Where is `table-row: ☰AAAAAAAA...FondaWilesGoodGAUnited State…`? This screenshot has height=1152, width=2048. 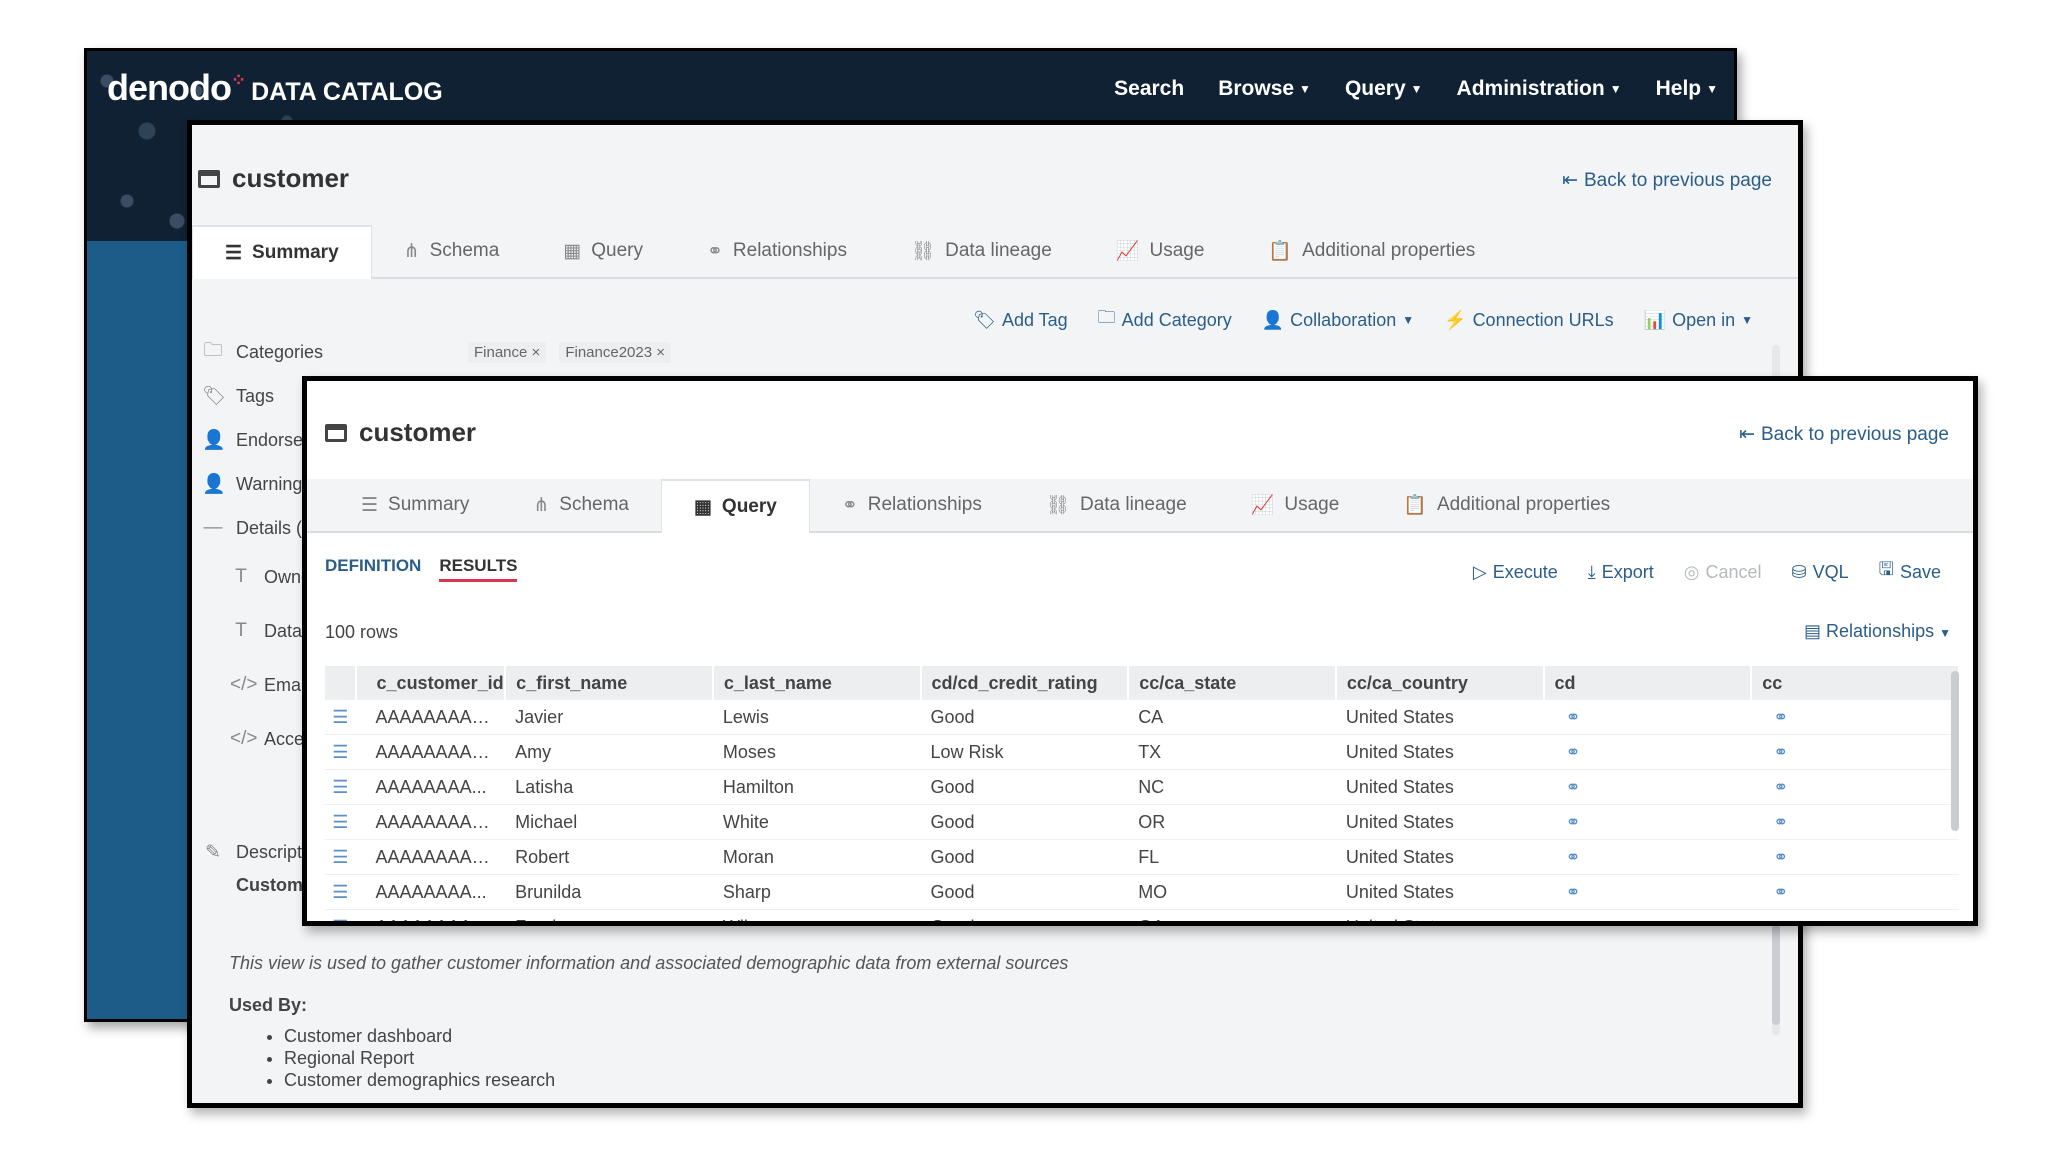 table-row: ☰AAAAAAAA...FondaWilesGoodGAUnited State… is located at coordinates (1142, 915).